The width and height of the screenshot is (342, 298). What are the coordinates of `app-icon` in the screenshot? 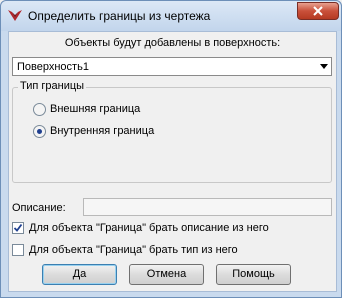 It's located at (15, 15).